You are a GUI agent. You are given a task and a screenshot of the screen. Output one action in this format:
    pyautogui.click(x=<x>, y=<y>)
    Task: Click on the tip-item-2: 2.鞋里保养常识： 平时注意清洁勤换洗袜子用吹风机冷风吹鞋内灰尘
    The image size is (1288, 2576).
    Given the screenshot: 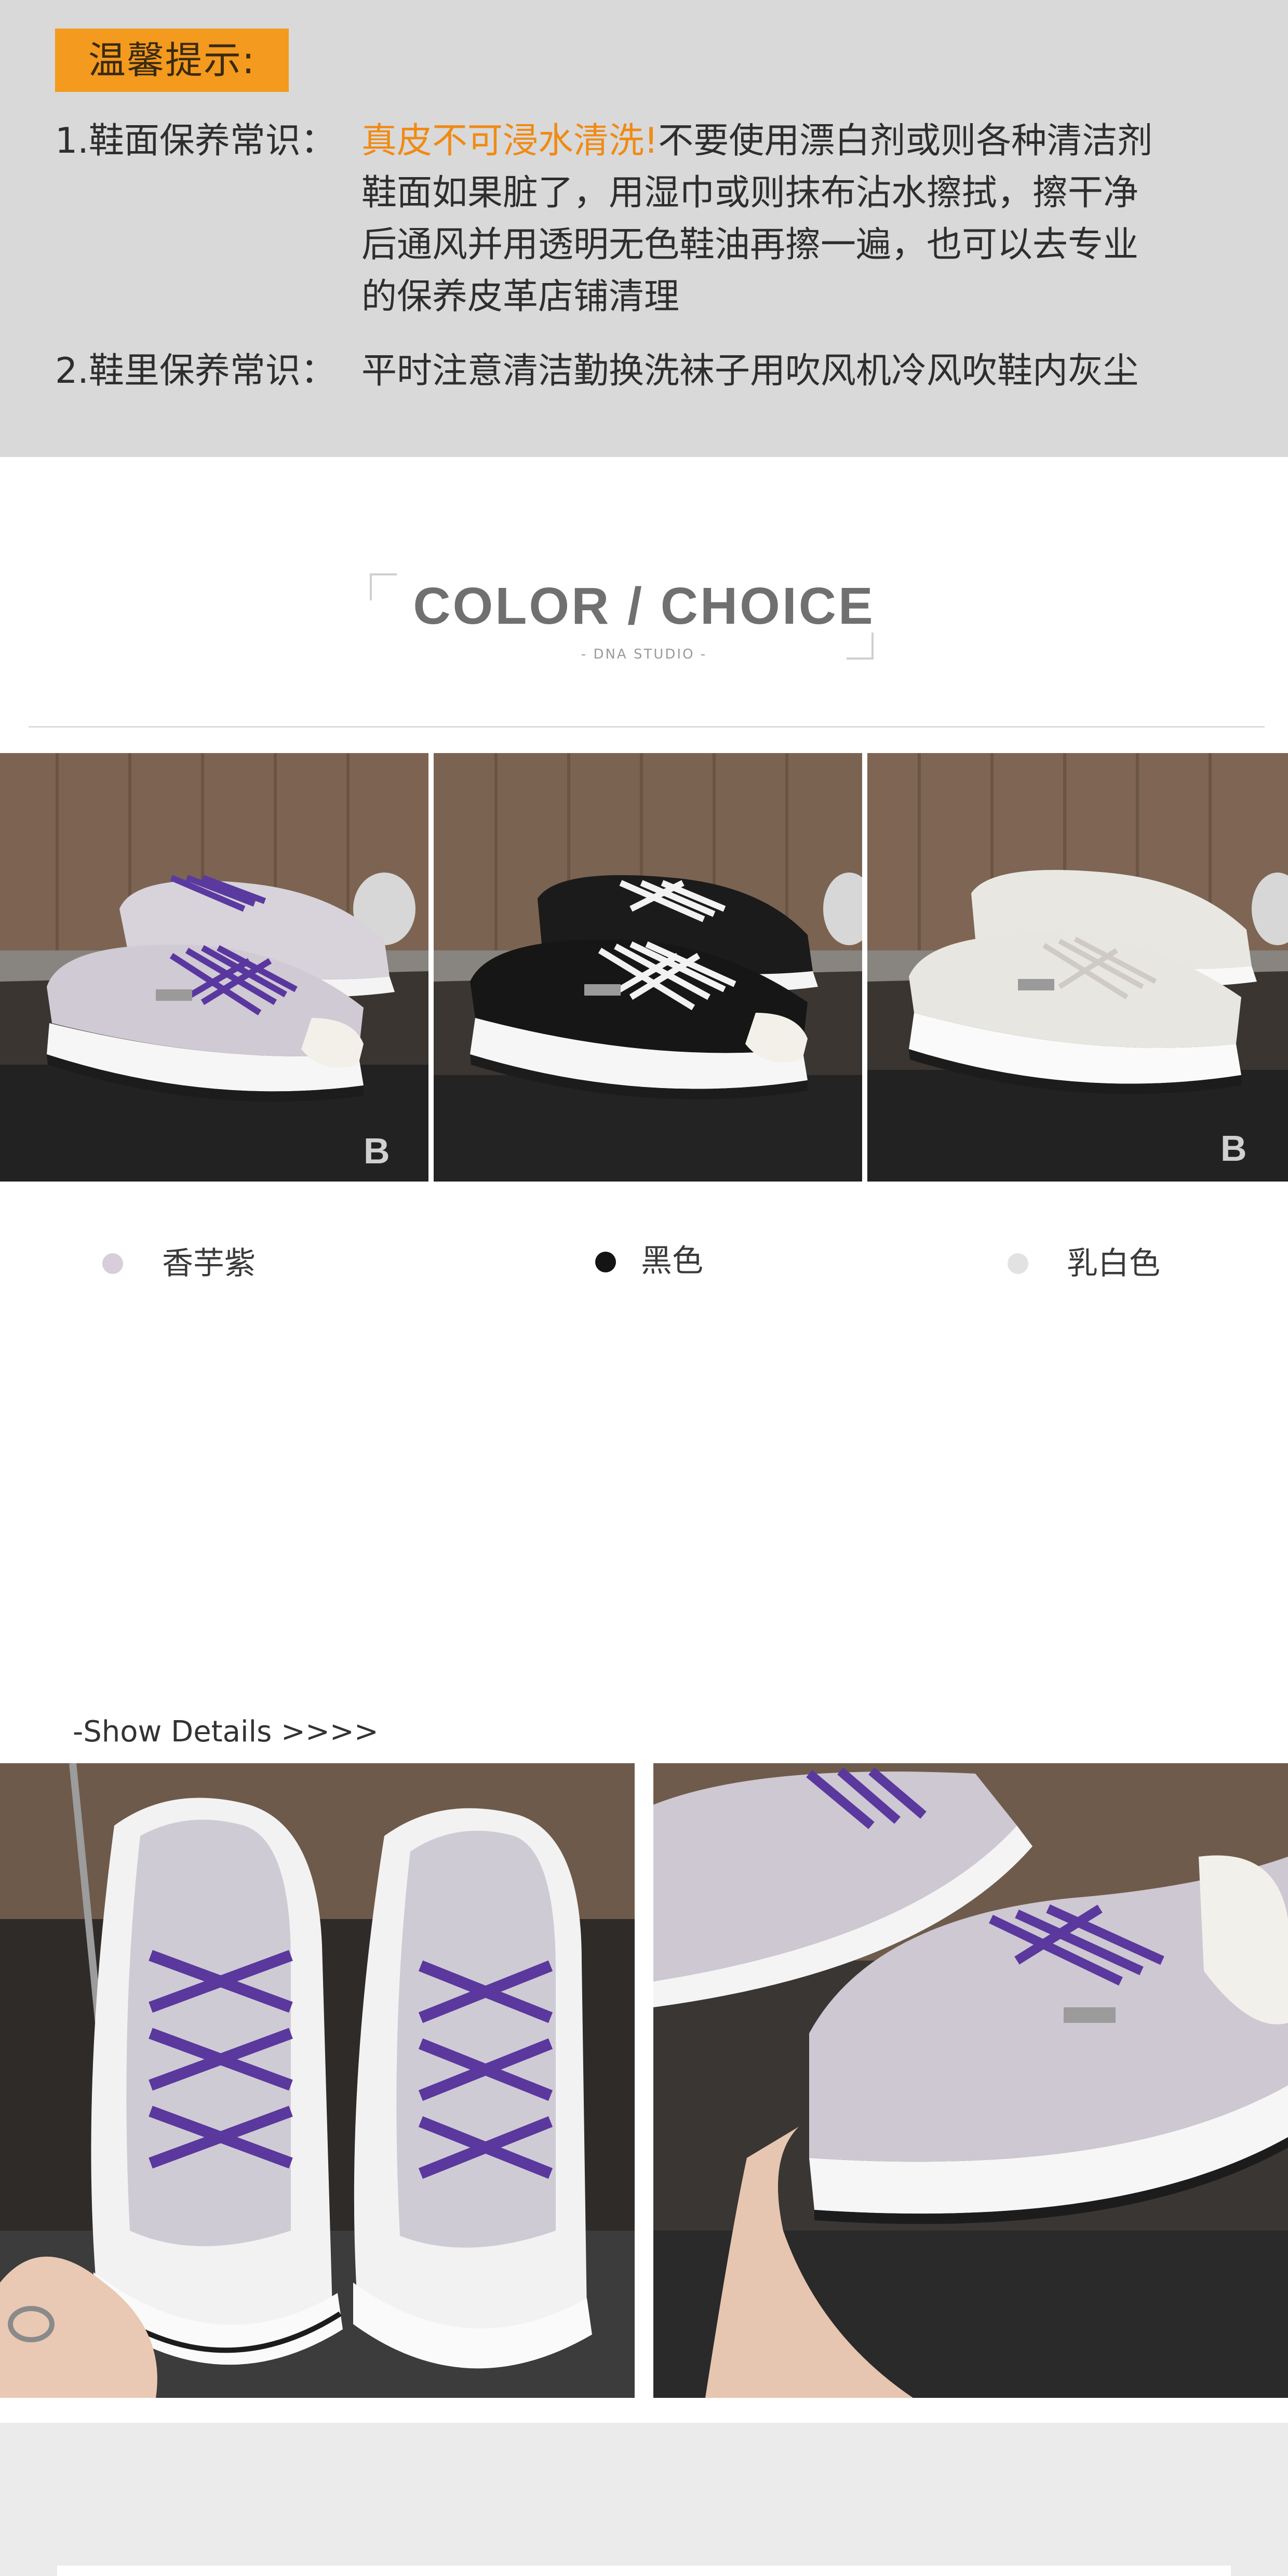 What is the action you would take?
    pyautogui.click(x=653, y=371)
    